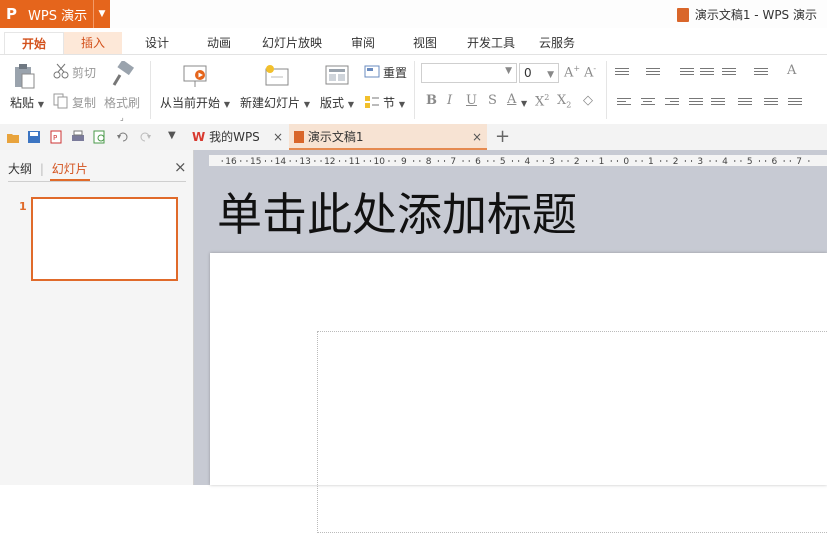 The width and height of the screenshot is (827, 533). I want to click on clipboard-launcher-icon: ⌟, so click(122, 117).